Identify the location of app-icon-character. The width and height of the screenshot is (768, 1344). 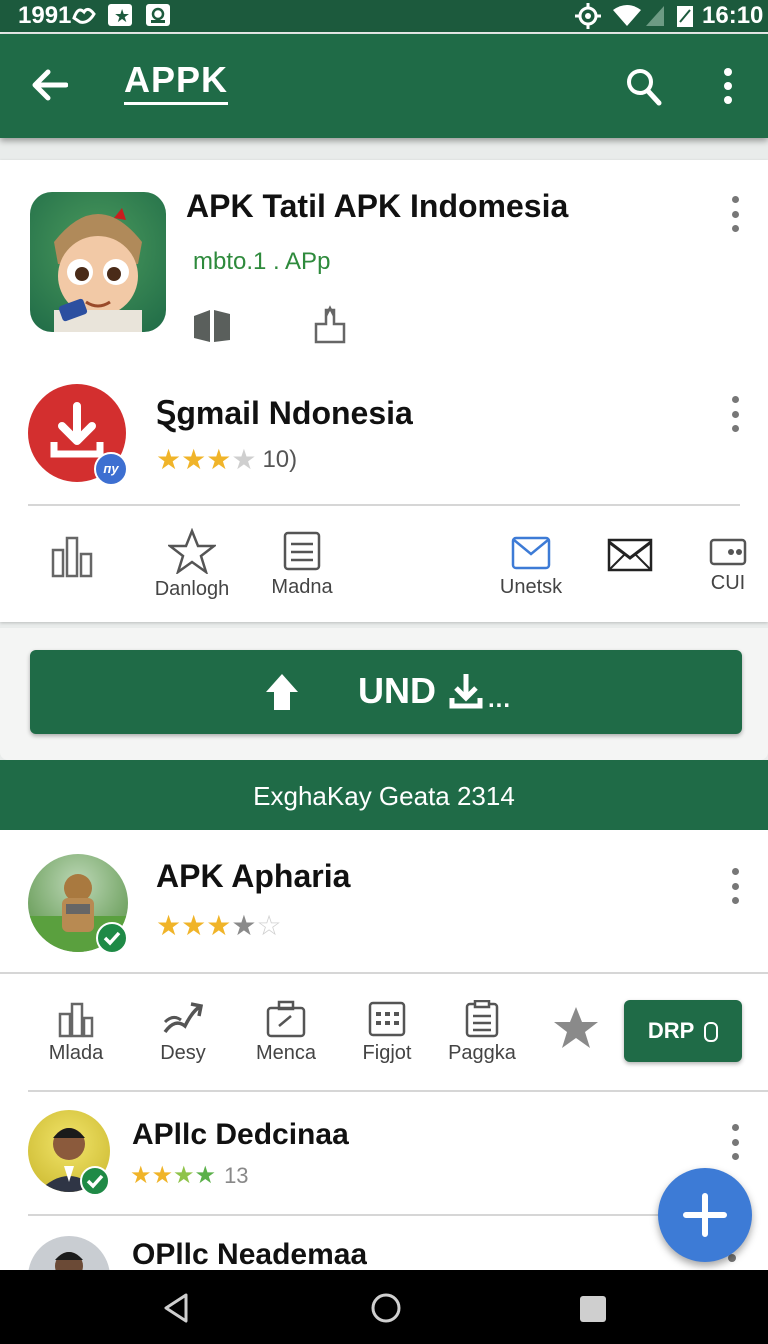
(98, 262).